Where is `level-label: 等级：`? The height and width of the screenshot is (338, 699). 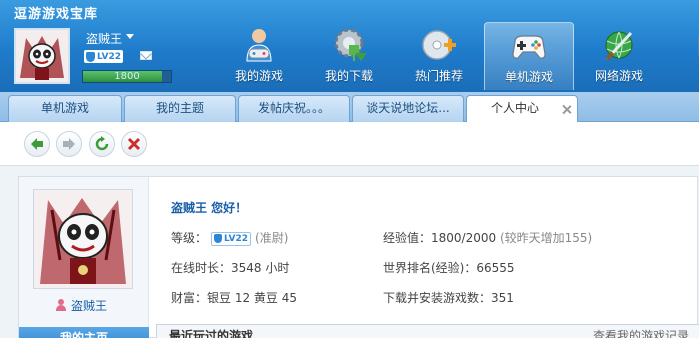
level-label: 等级： is located at coordinates (189, 238).